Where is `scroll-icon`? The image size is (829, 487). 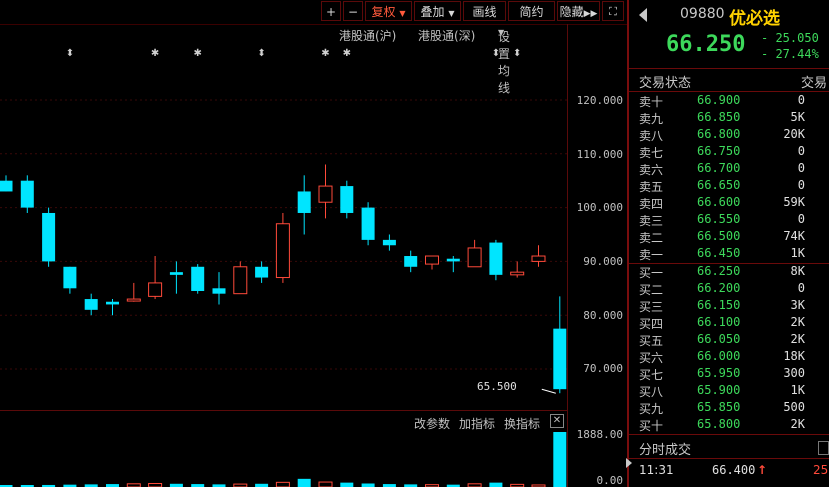 scroll-icon is located at coordinates (823, 448).